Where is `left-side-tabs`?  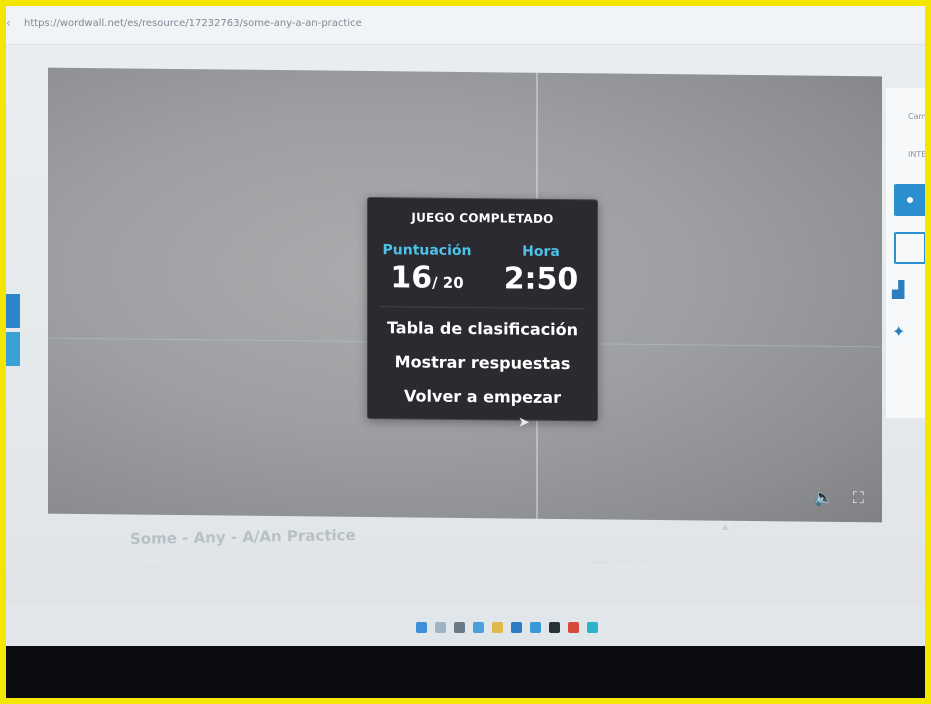
left-side-tabs is located at coordinates (13, 332).